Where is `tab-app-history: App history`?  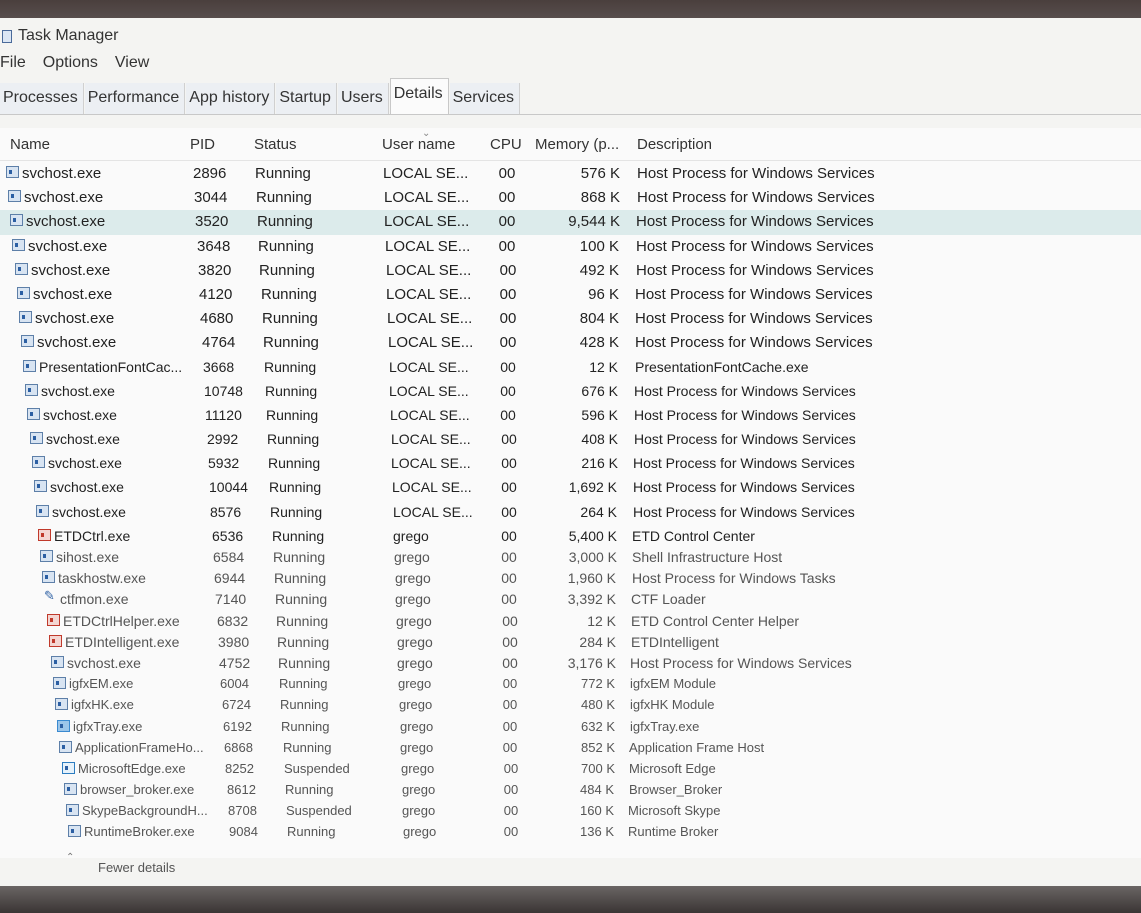
tab-app-history: App history is located at coordinates (231, 98).